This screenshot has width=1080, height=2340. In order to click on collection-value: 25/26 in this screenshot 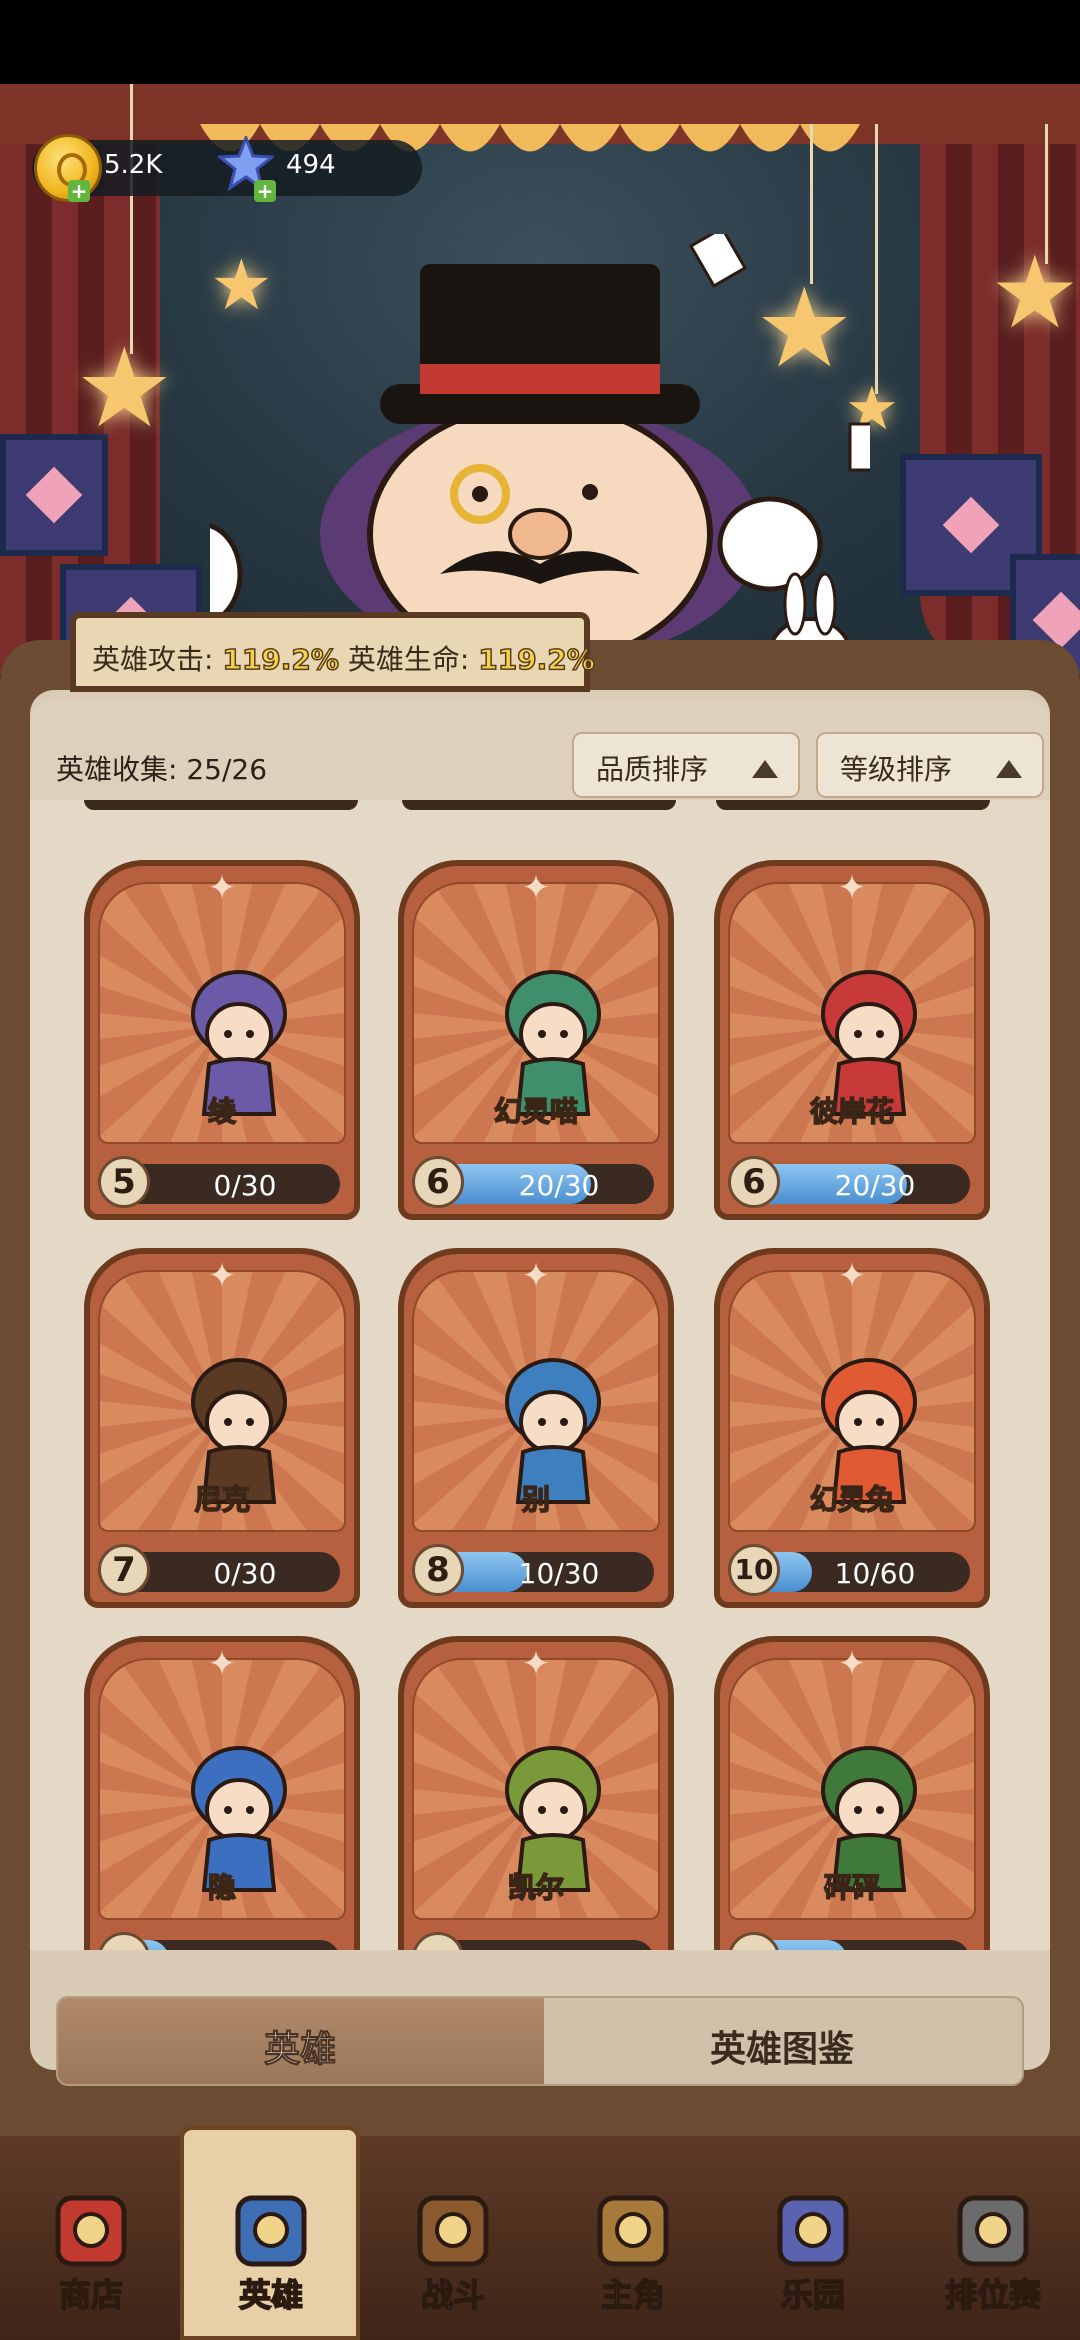, I will do `click(227, 769)`.